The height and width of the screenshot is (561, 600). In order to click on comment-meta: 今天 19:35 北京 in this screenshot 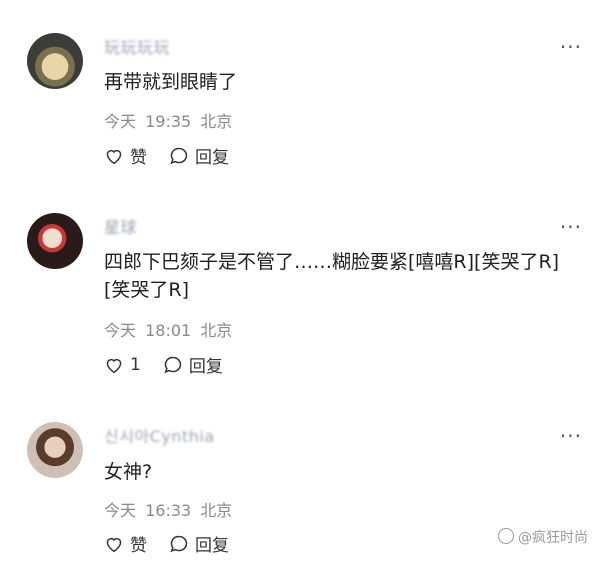, I will do `click(168, 120)`.